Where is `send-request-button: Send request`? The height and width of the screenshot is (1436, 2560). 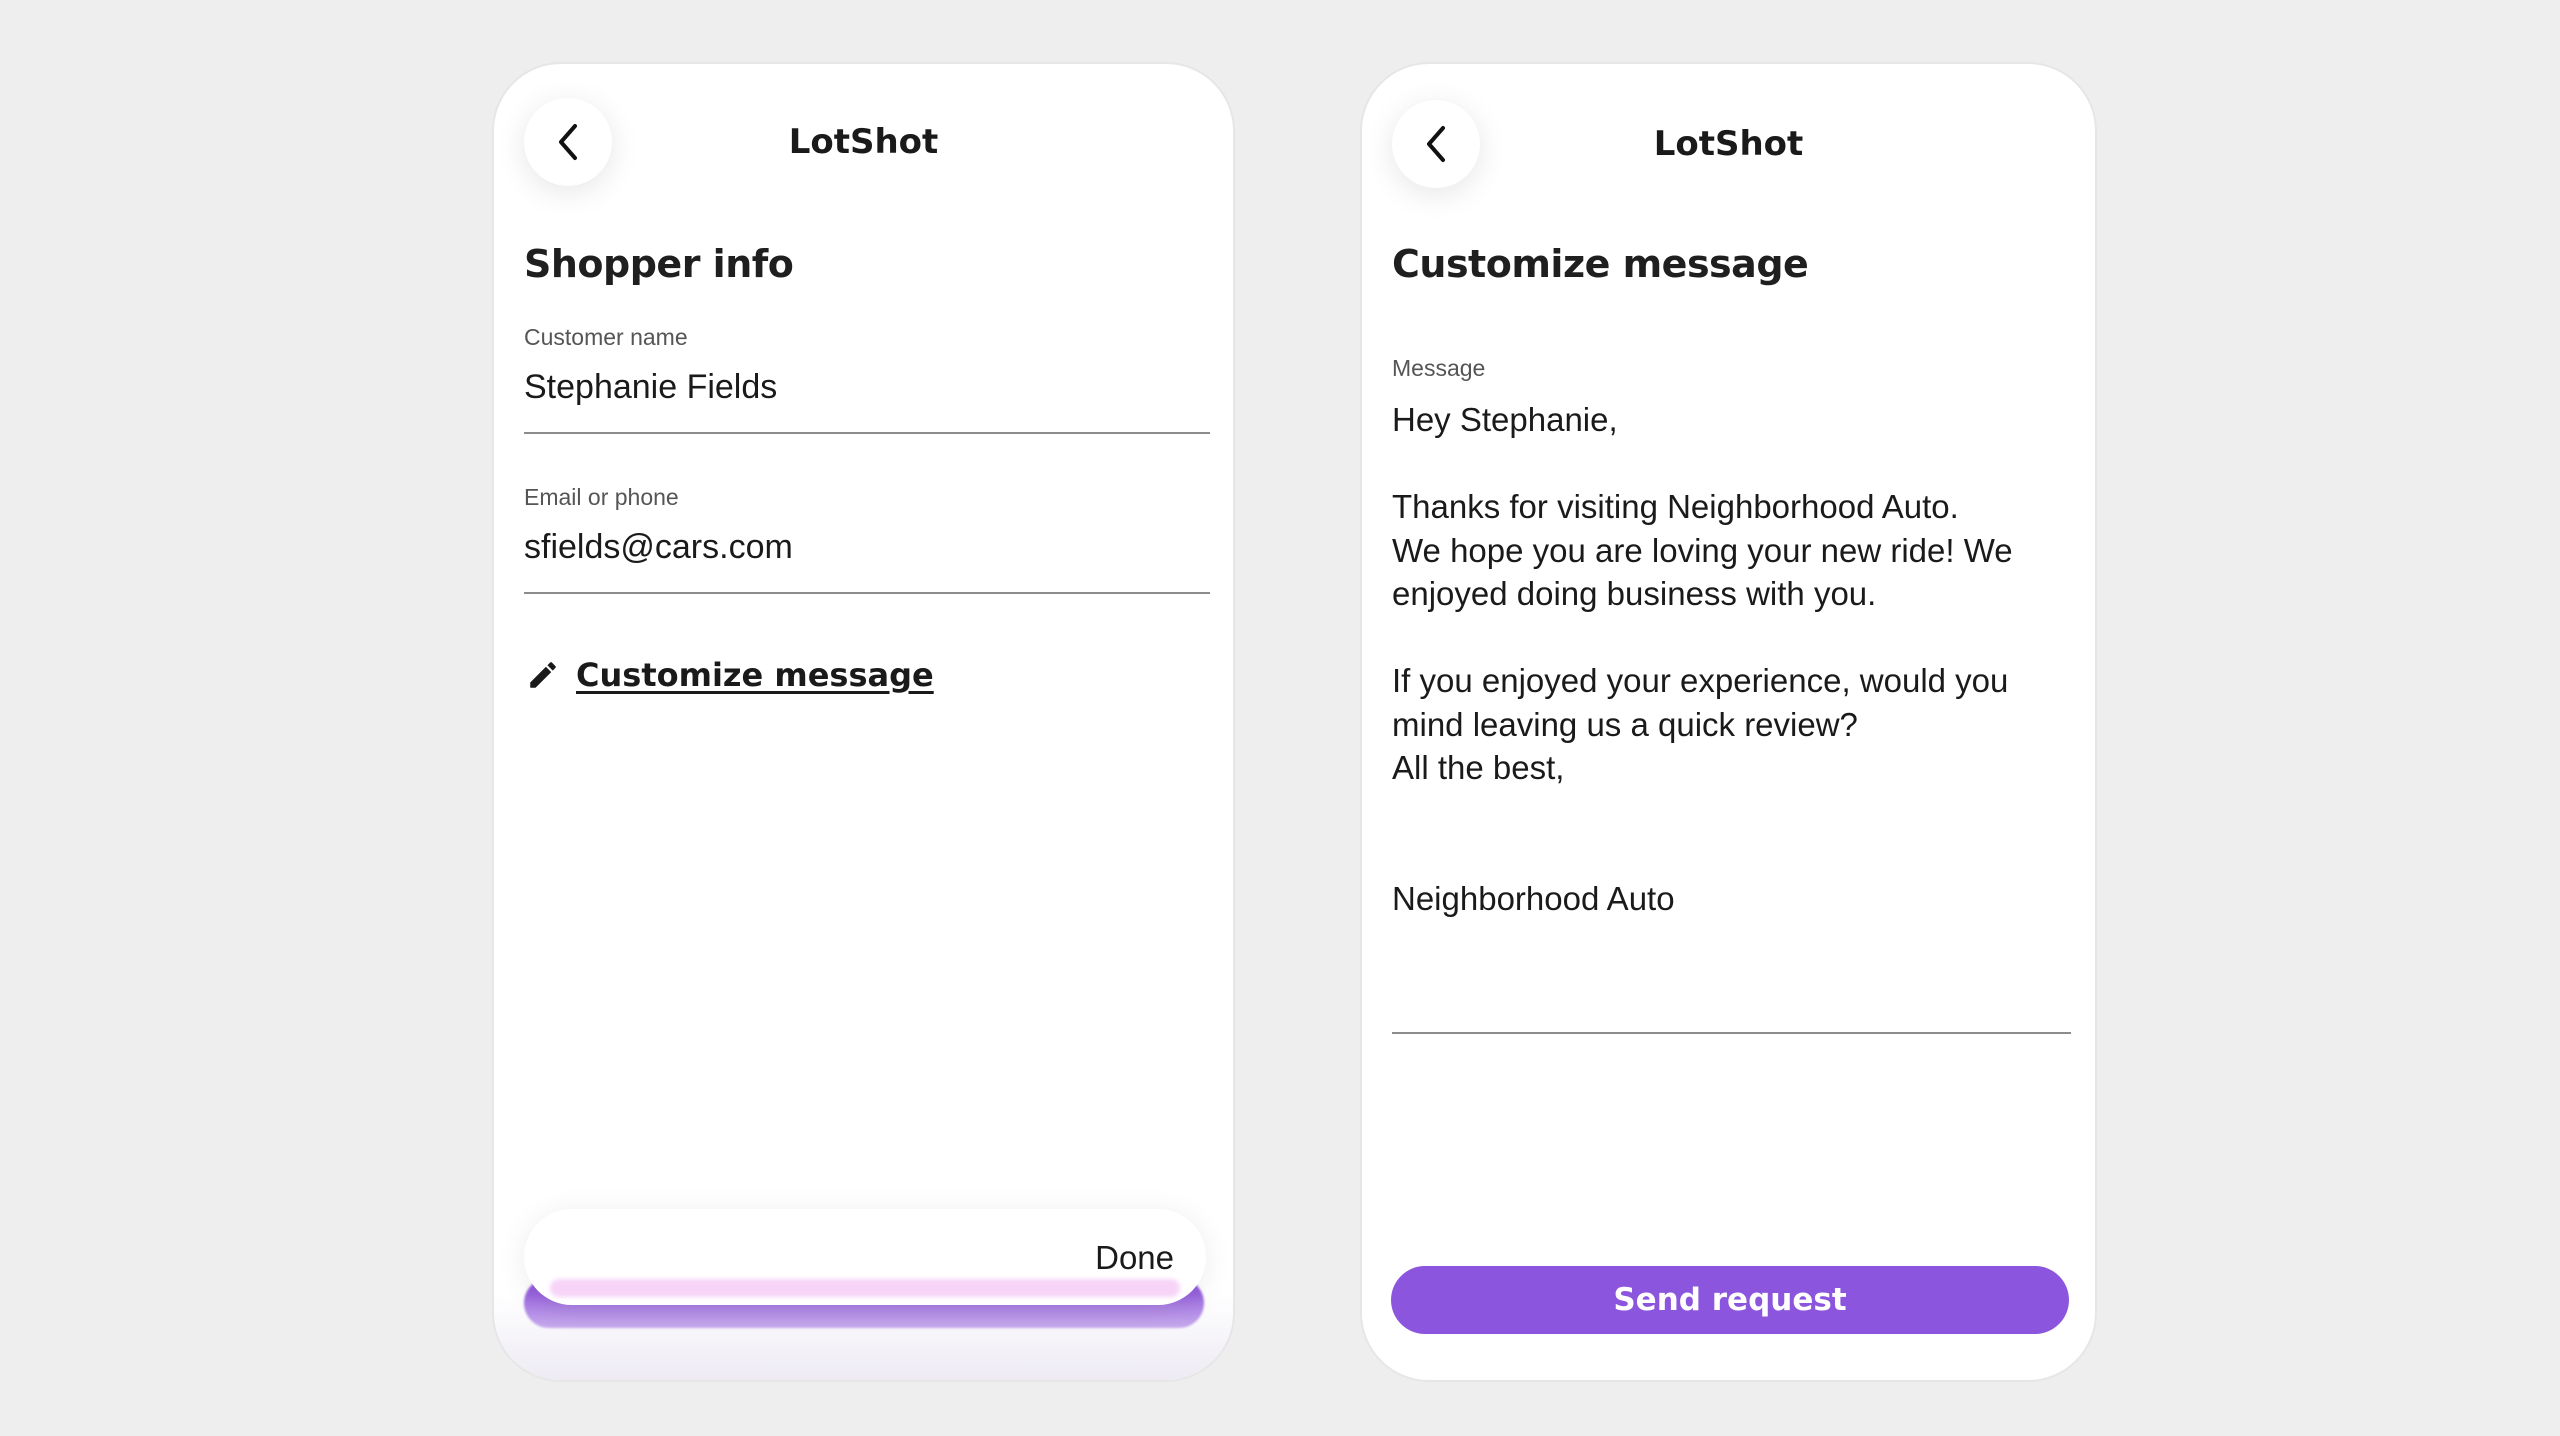
send-request-button: Send request is located at coordinates (1730, 1300).